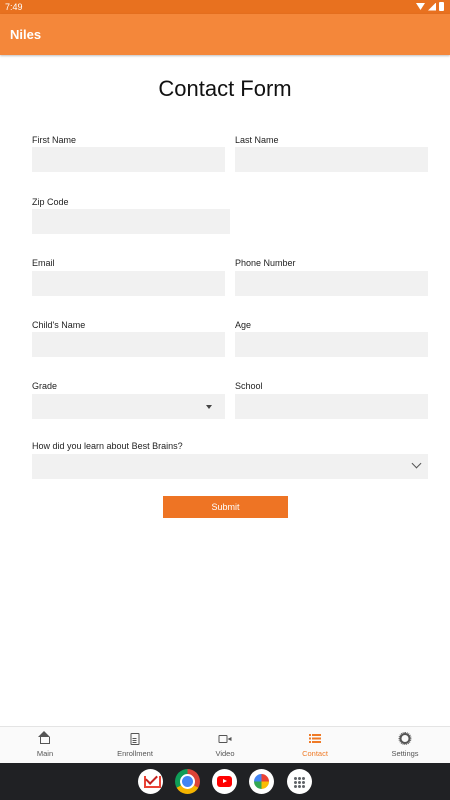 The width and height of the screenshot is (450, 800). Describe the element at coordinates (225, 7) in the screenshot. I see `status-bar: 7:49` at that location.